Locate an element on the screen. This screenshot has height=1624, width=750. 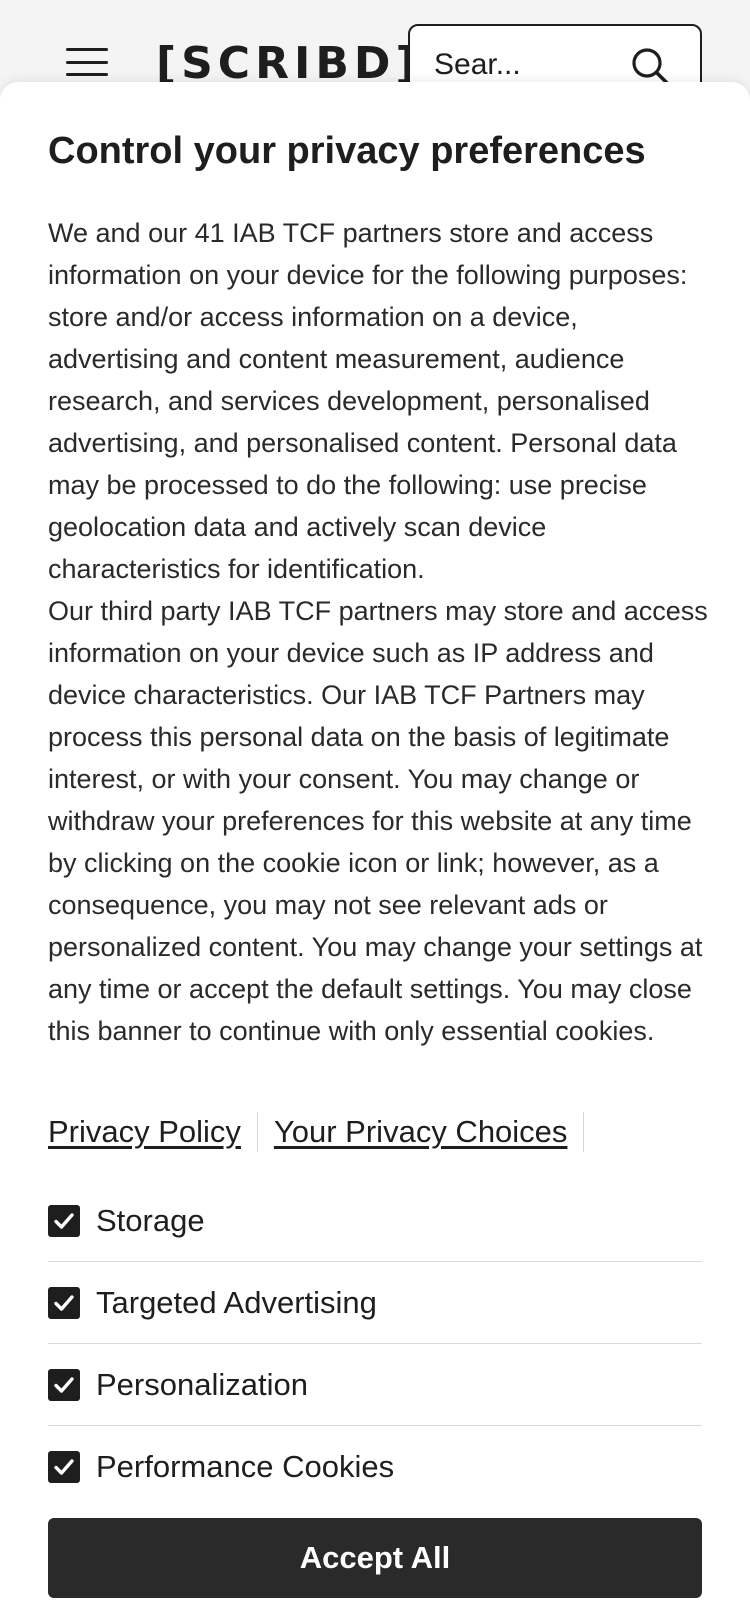
hamburger-menu-icon is located at coordinates (87, 62).